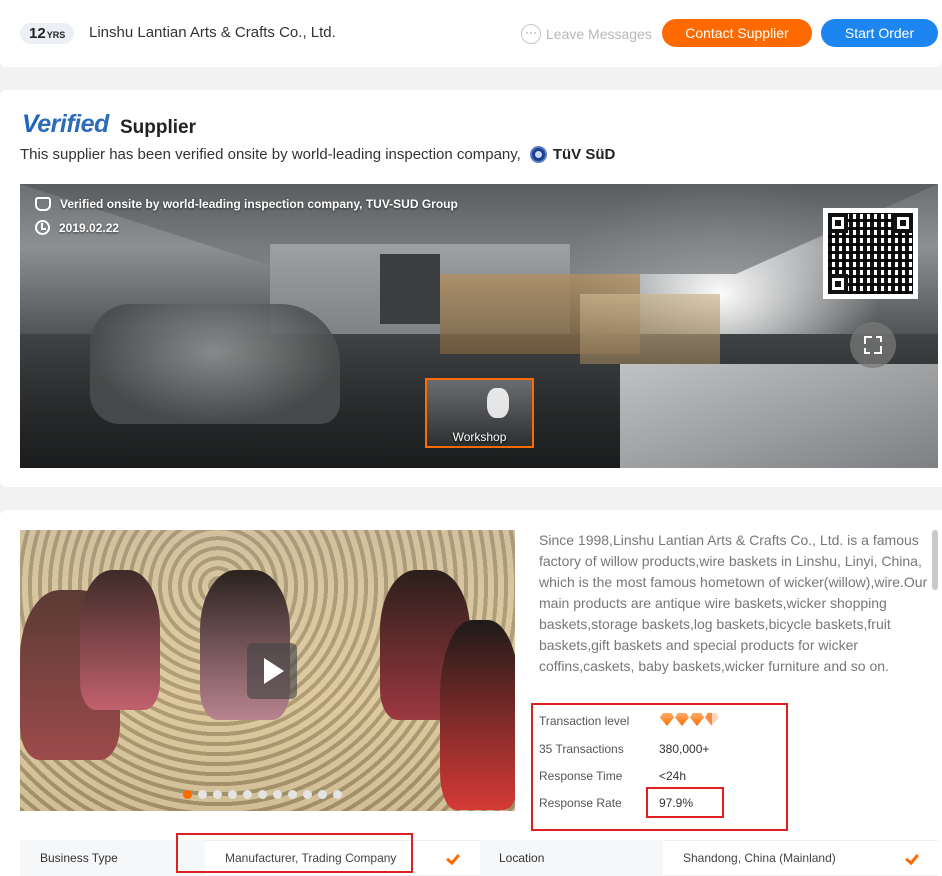 This screenshot has width=942, height=876. I want to click on leave-messages-link: Leave Messages, so click(586, 34).